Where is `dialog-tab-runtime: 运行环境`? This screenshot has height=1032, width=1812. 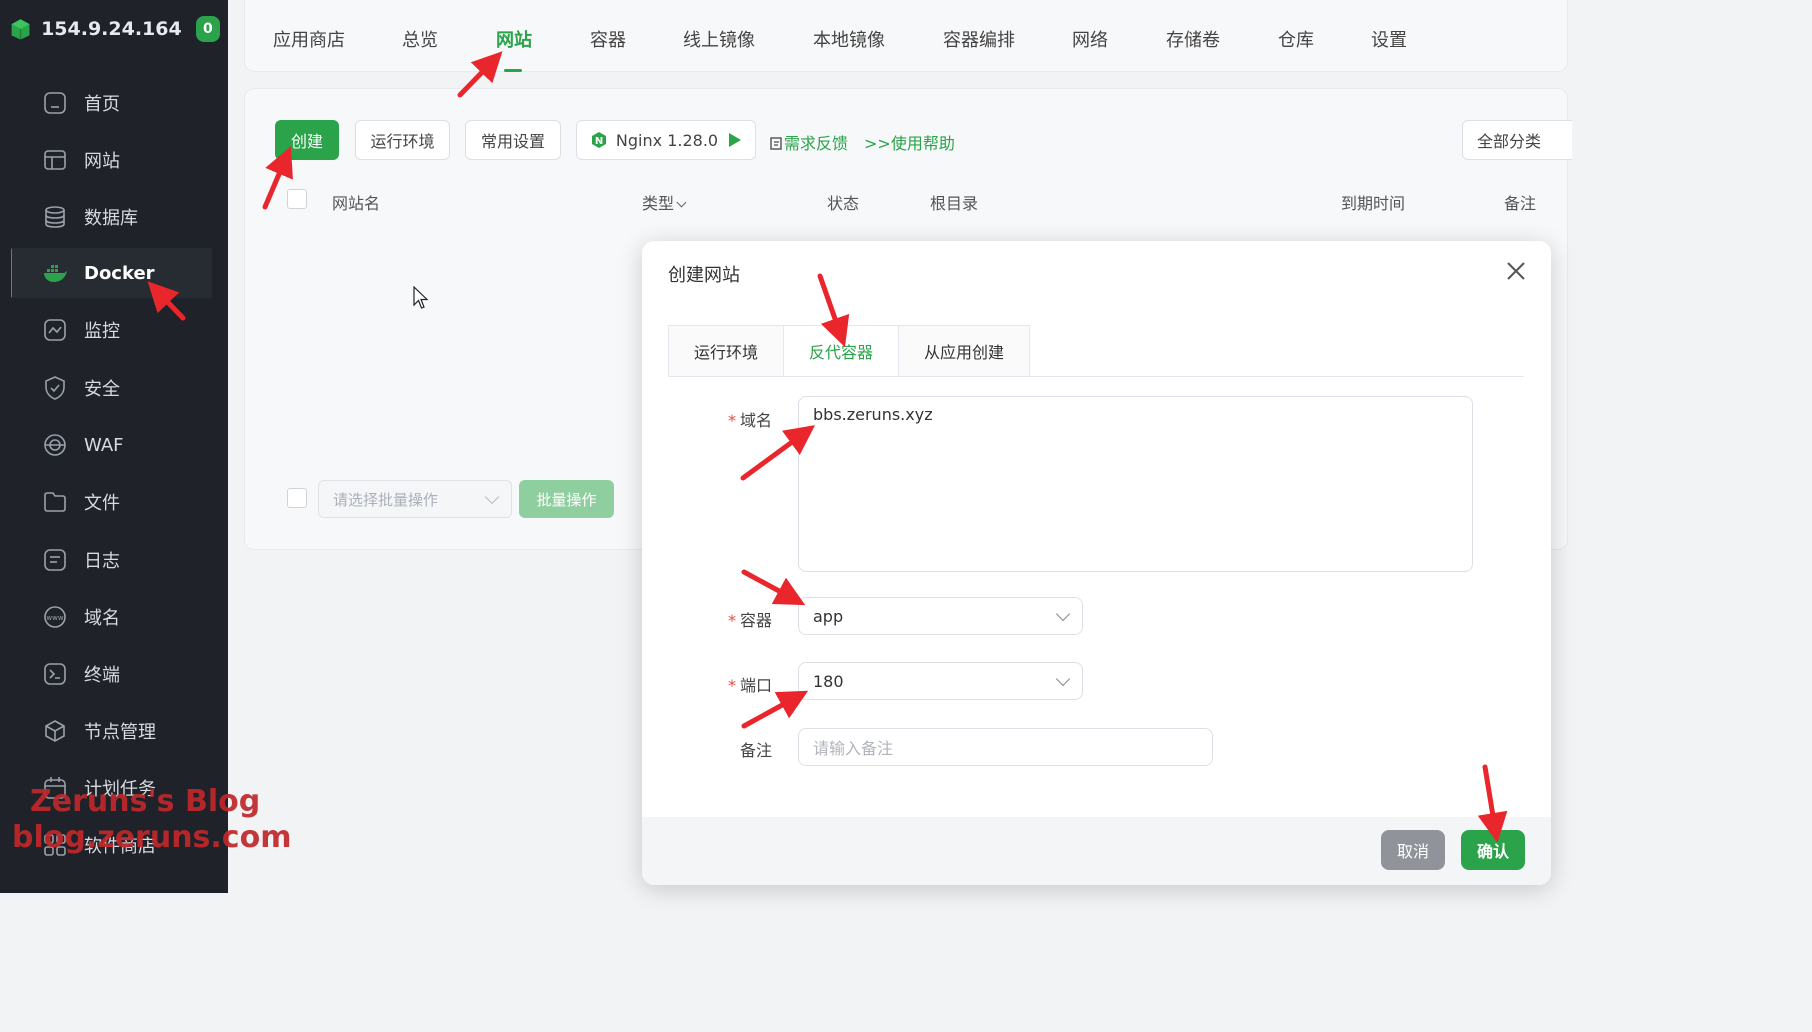 dialog-tab-runtime: 运行环境 is located at coordinates (726, 351).